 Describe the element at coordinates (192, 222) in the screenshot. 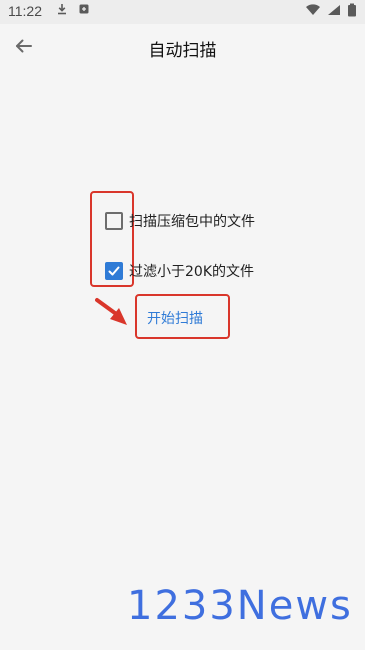

I see `option-scan-archives-label: 扫描压缩包中的文件` at that location.